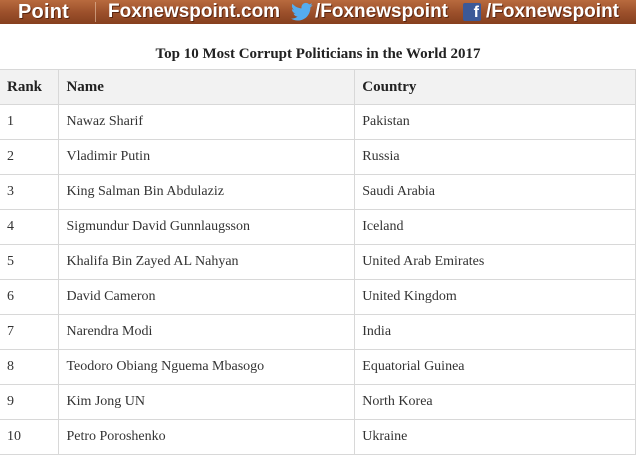 The width and height of the screenshot is (636, 455). I want to click on banner-brand-fragment: Point, so click(43, 12).